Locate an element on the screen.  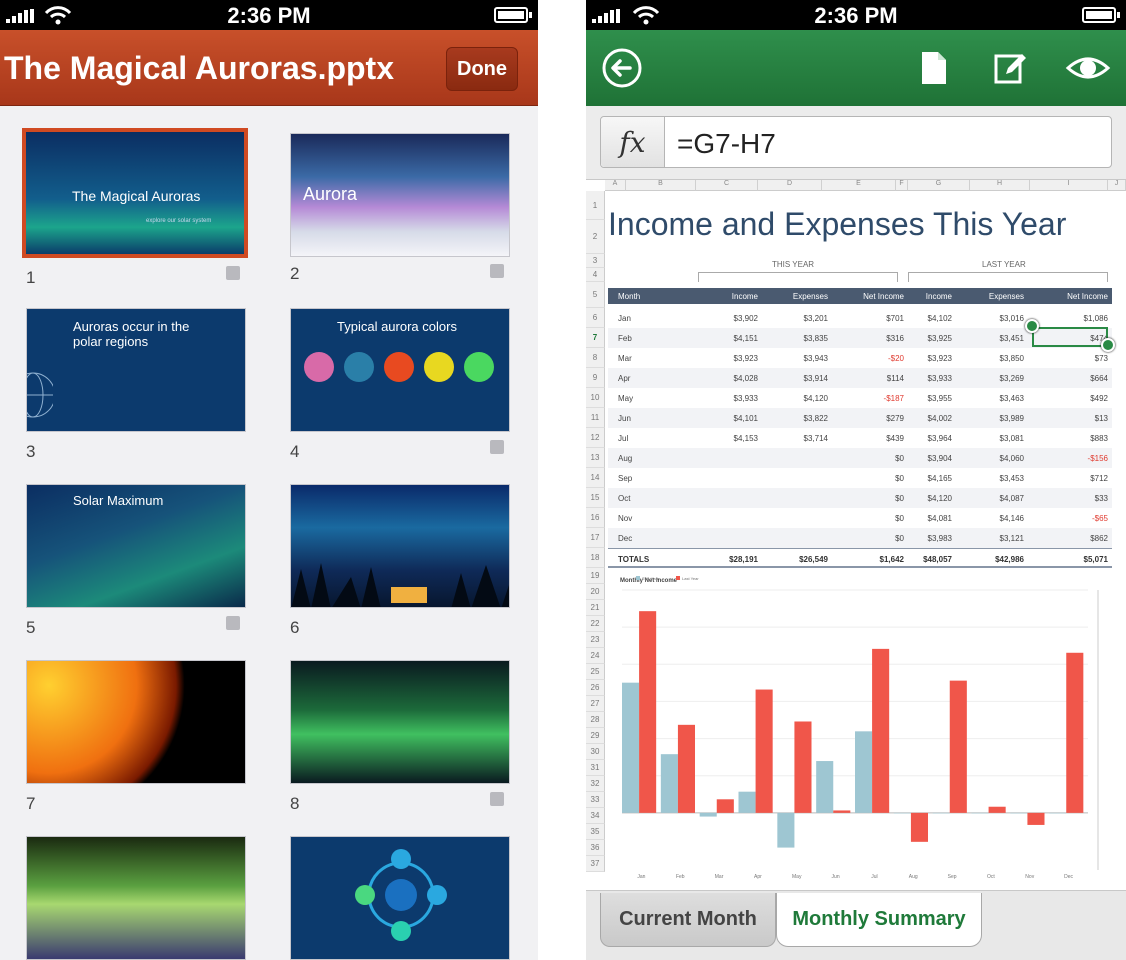
table-cell: $4,146 is located at coordinates (999, 518).